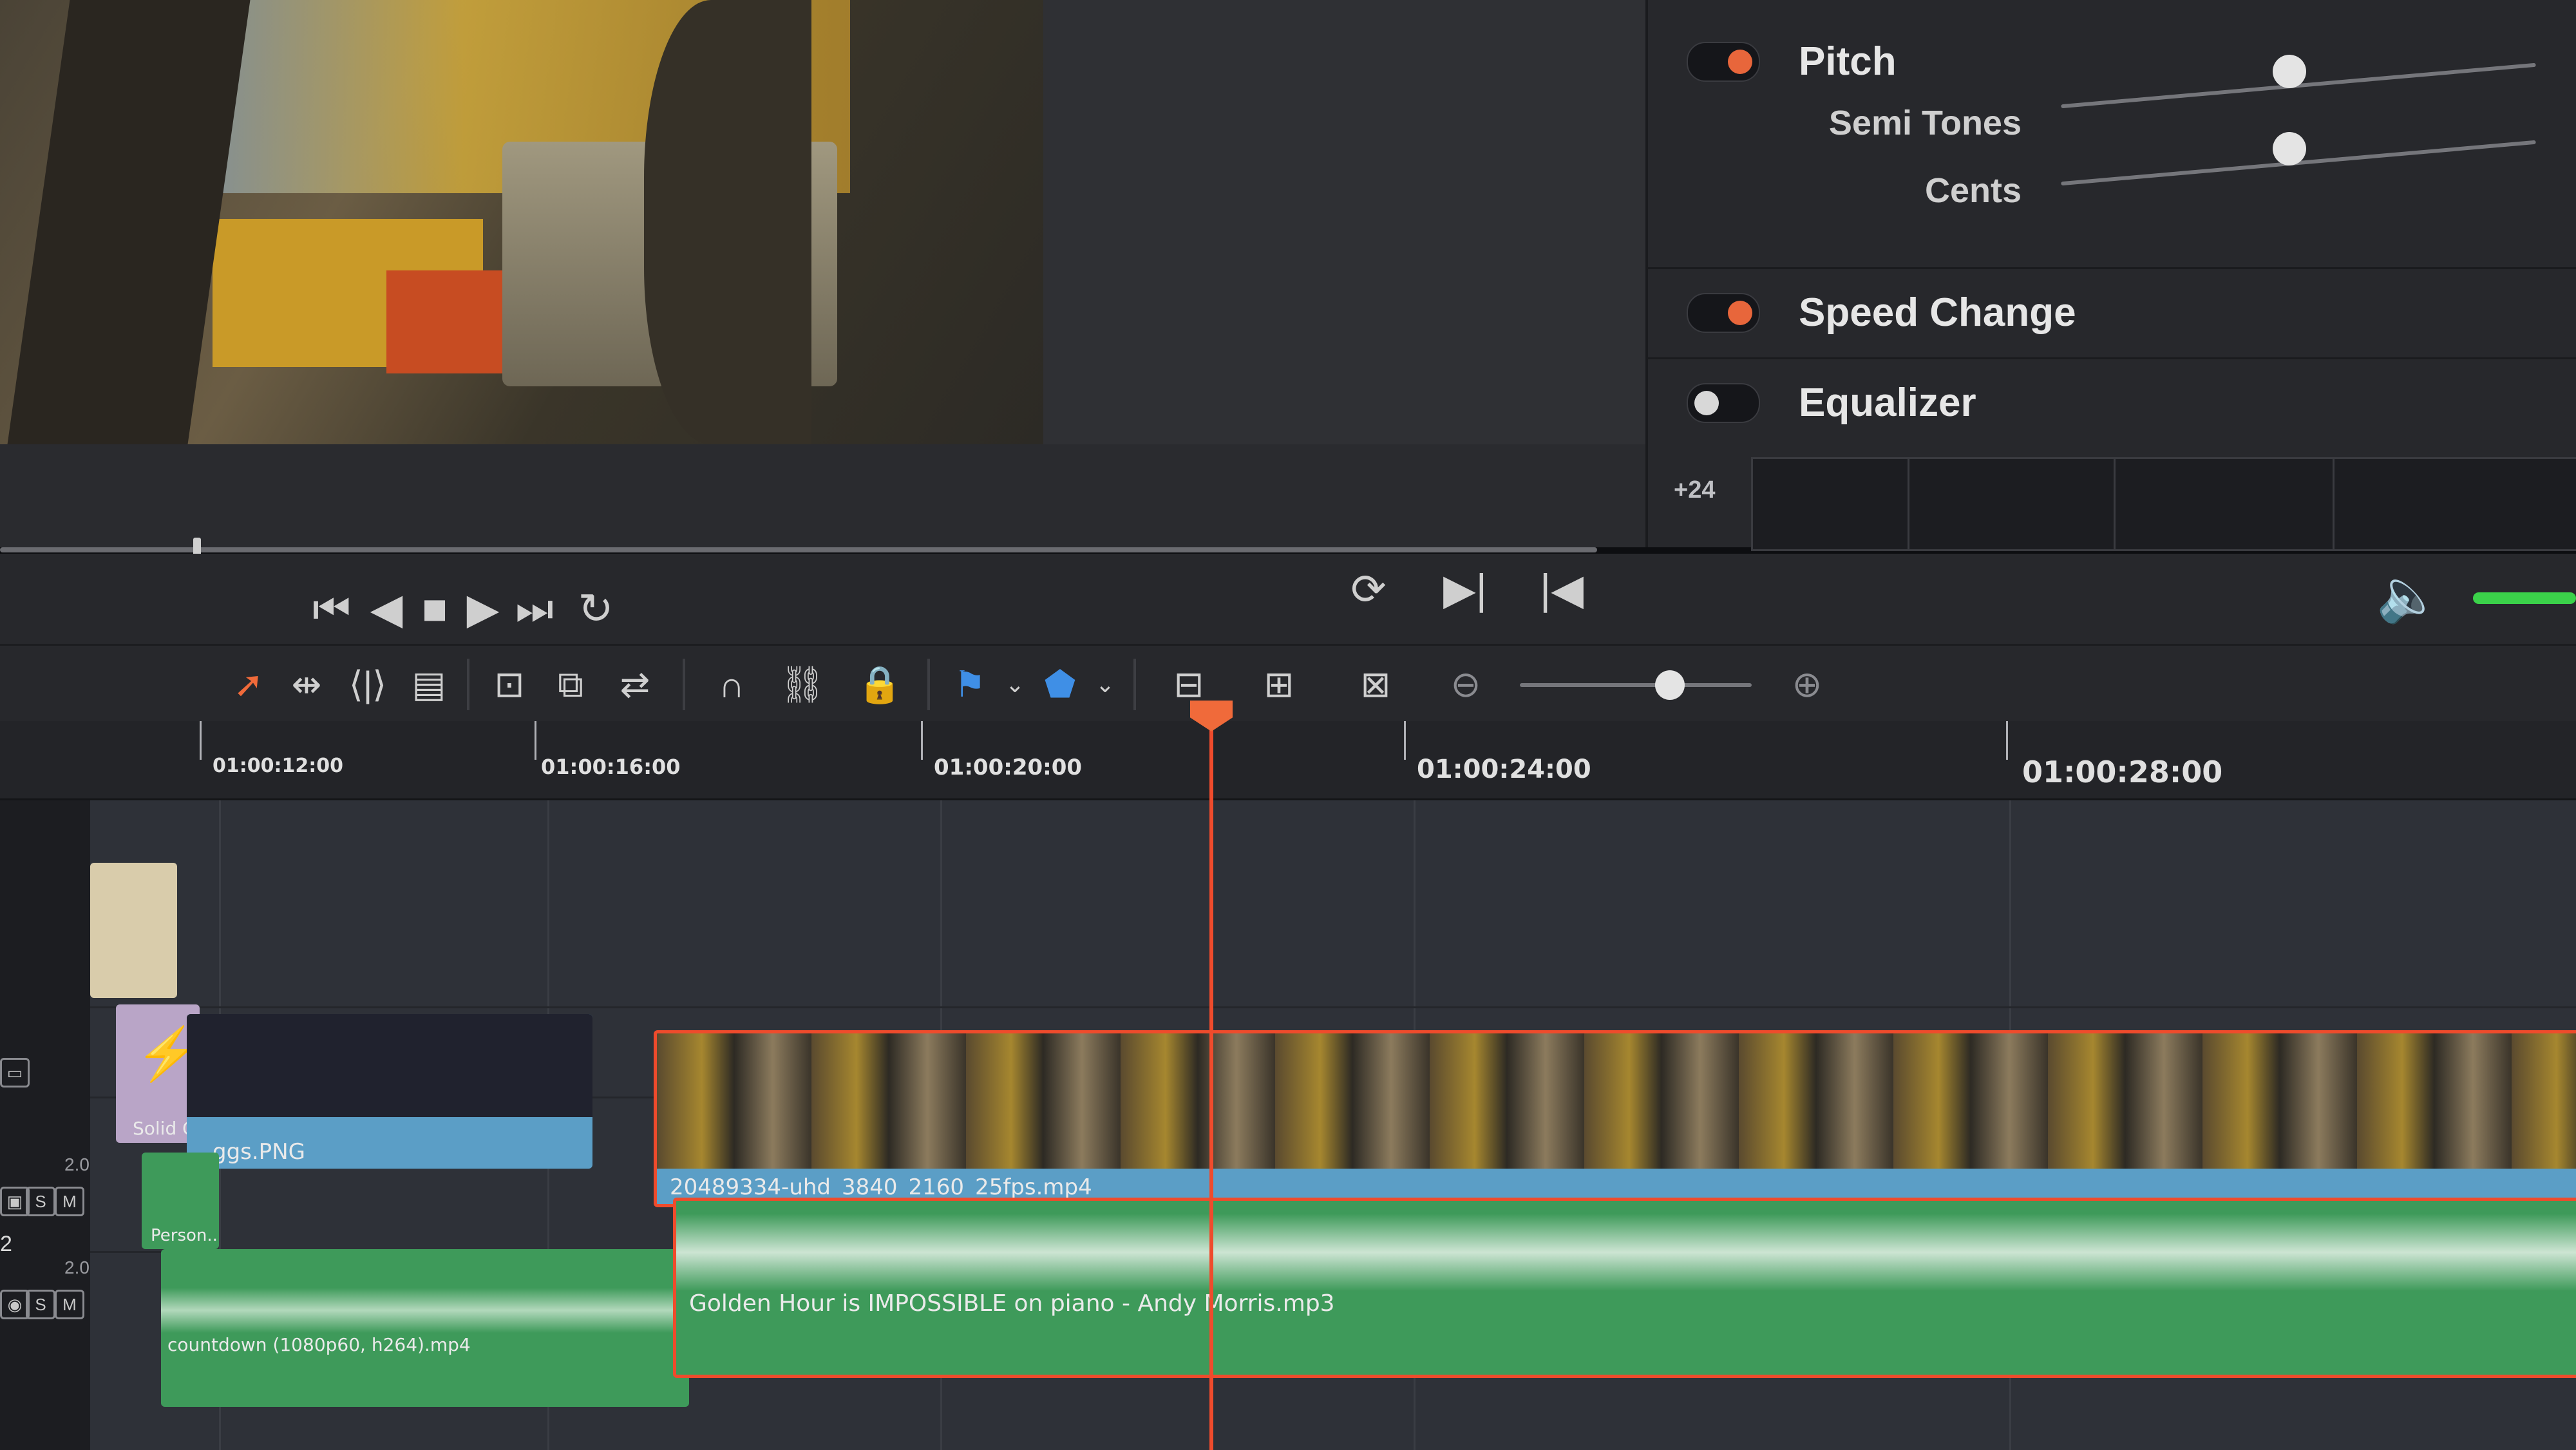 The width and height of the screenshot is (2576, 1450). Describe the element at coordinates (1465, 685) in the screenshot. I see `zoom-out-icon: ⊖` at that location.